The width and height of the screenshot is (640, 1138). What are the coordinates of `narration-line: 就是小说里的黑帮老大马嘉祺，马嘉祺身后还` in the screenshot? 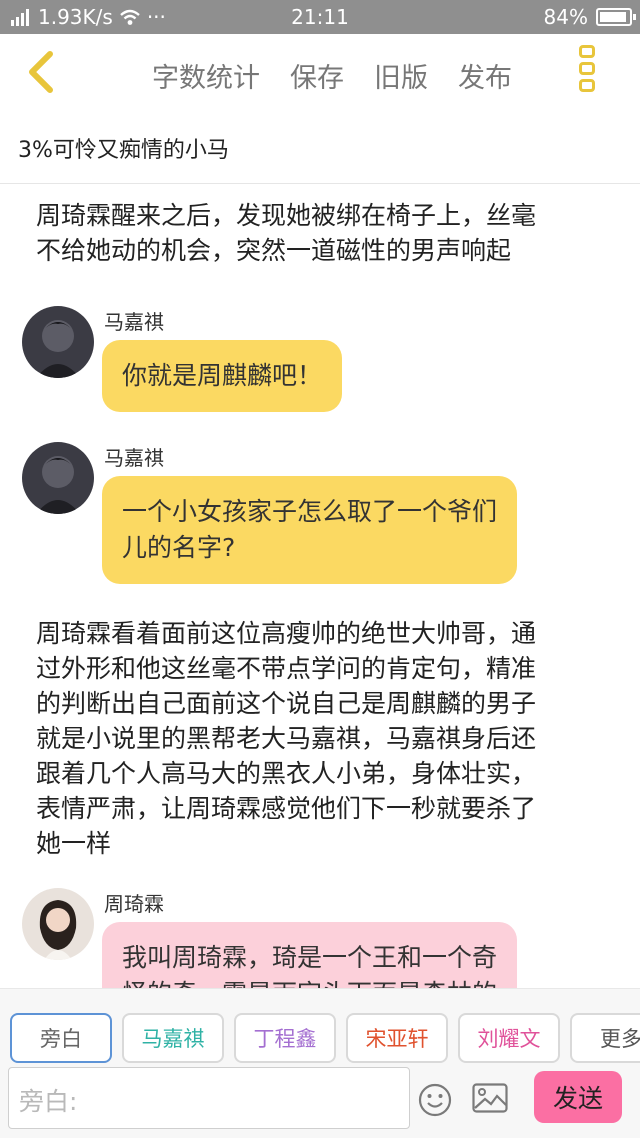 It's located at (286, 738).